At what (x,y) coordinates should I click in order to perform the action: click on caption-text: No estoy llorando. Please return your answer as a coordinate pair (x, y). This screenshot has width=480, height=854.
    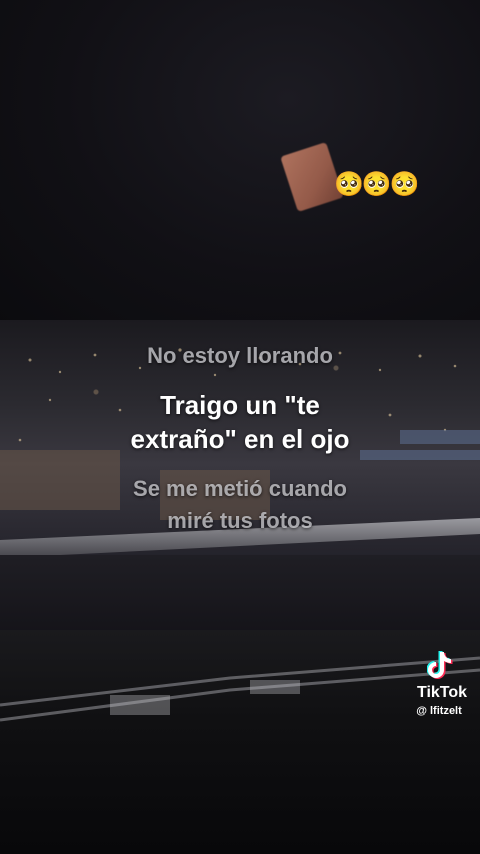
    Looking at the image, I should click on (240, 355).